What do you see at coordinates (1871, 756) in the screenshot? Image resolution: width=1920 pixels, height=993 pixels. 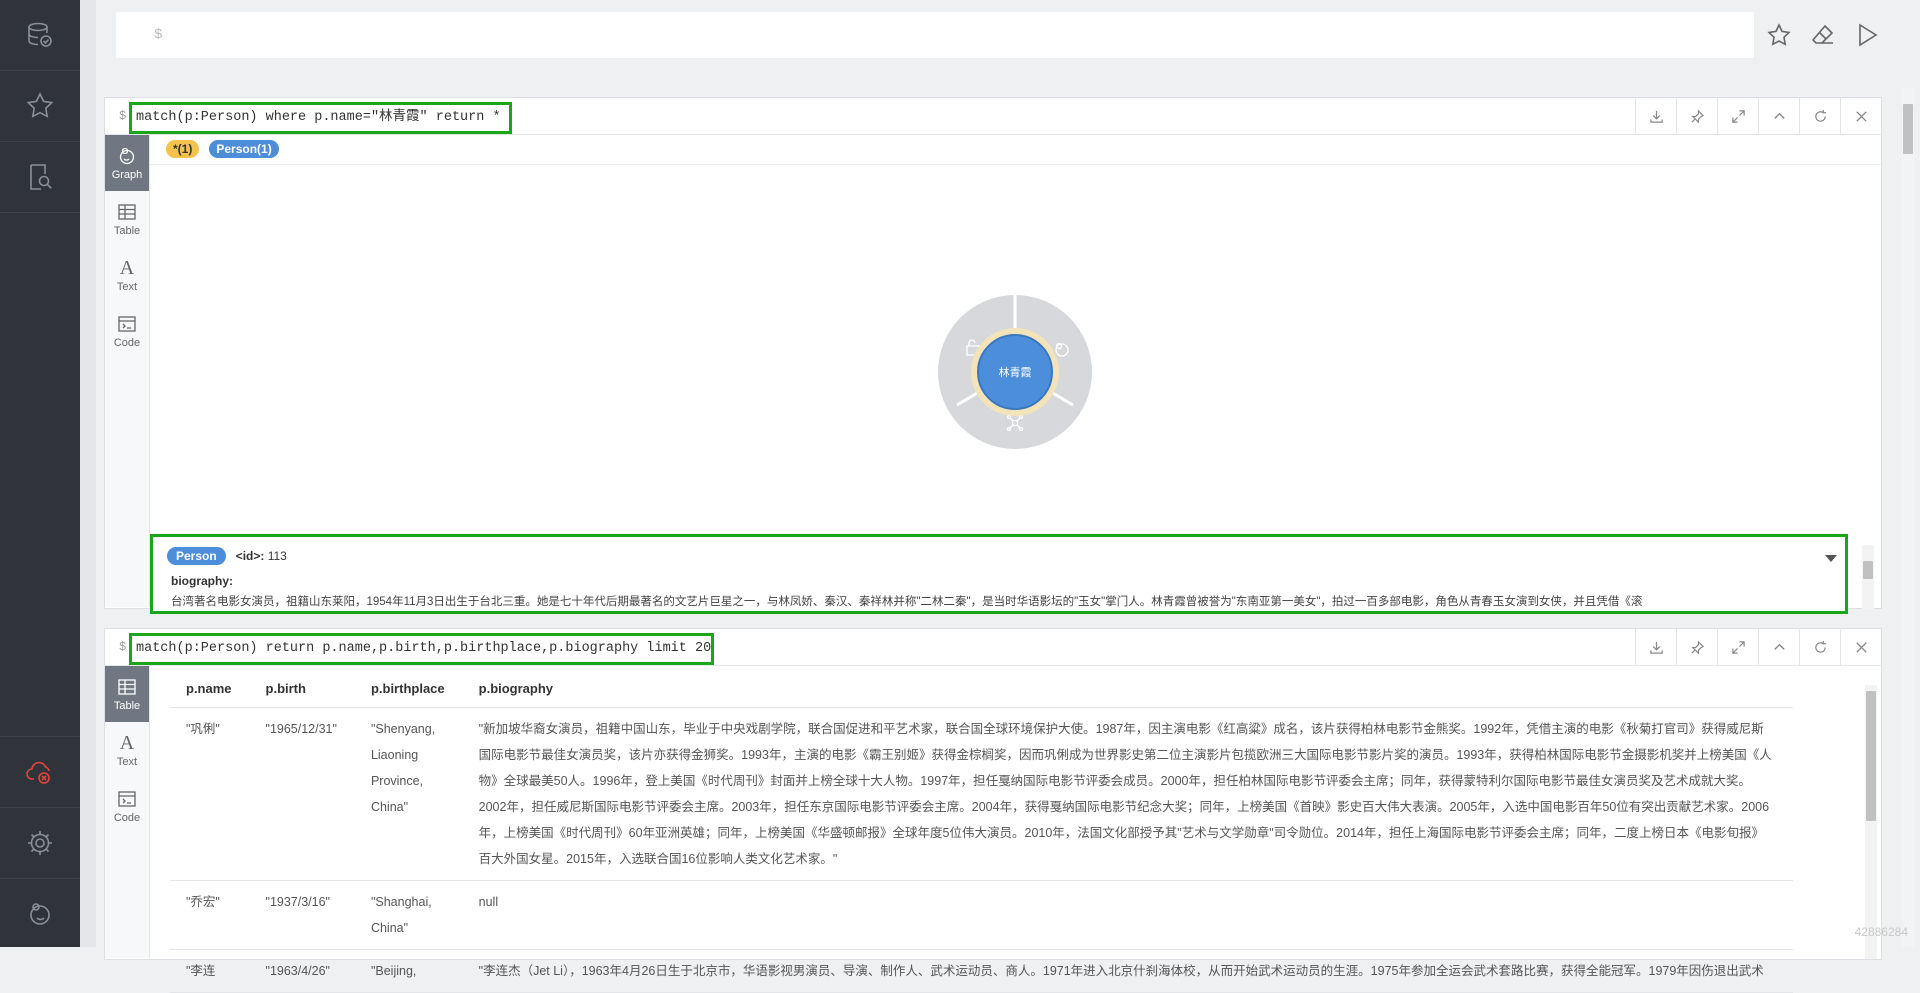 I see `table-scroll-thumb` at bounding box center [1871, 756].